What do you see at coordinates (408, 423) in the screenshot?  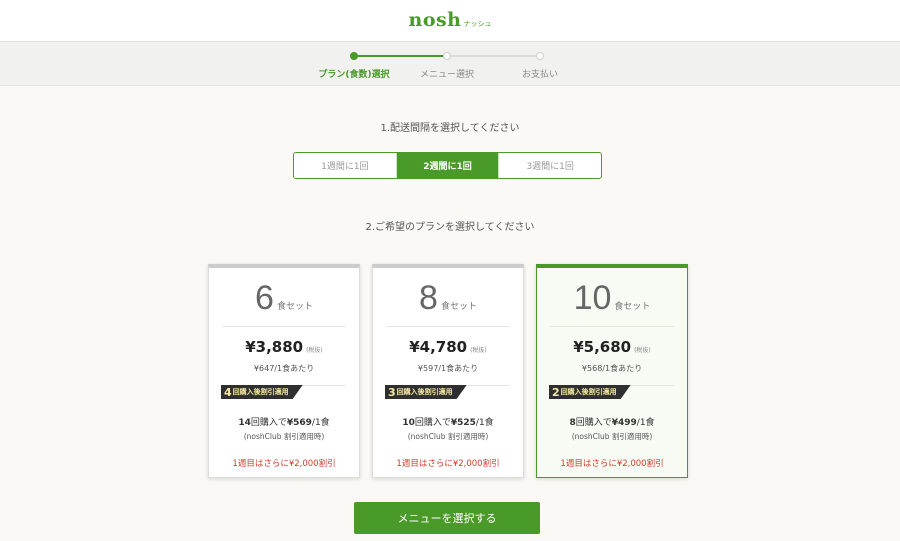 I see `club-times: 10` at bounding box center [408, 423].